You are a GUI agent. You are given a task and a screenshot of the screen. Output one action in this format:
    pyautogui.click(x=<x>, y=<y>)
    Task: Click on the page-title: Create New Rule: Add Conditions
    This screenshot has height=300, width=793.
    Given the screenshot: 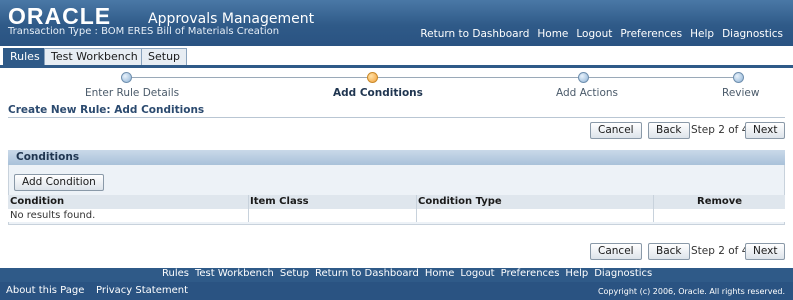 What is the action you would take?
    pyautogui.click(x=106, y=110)
    